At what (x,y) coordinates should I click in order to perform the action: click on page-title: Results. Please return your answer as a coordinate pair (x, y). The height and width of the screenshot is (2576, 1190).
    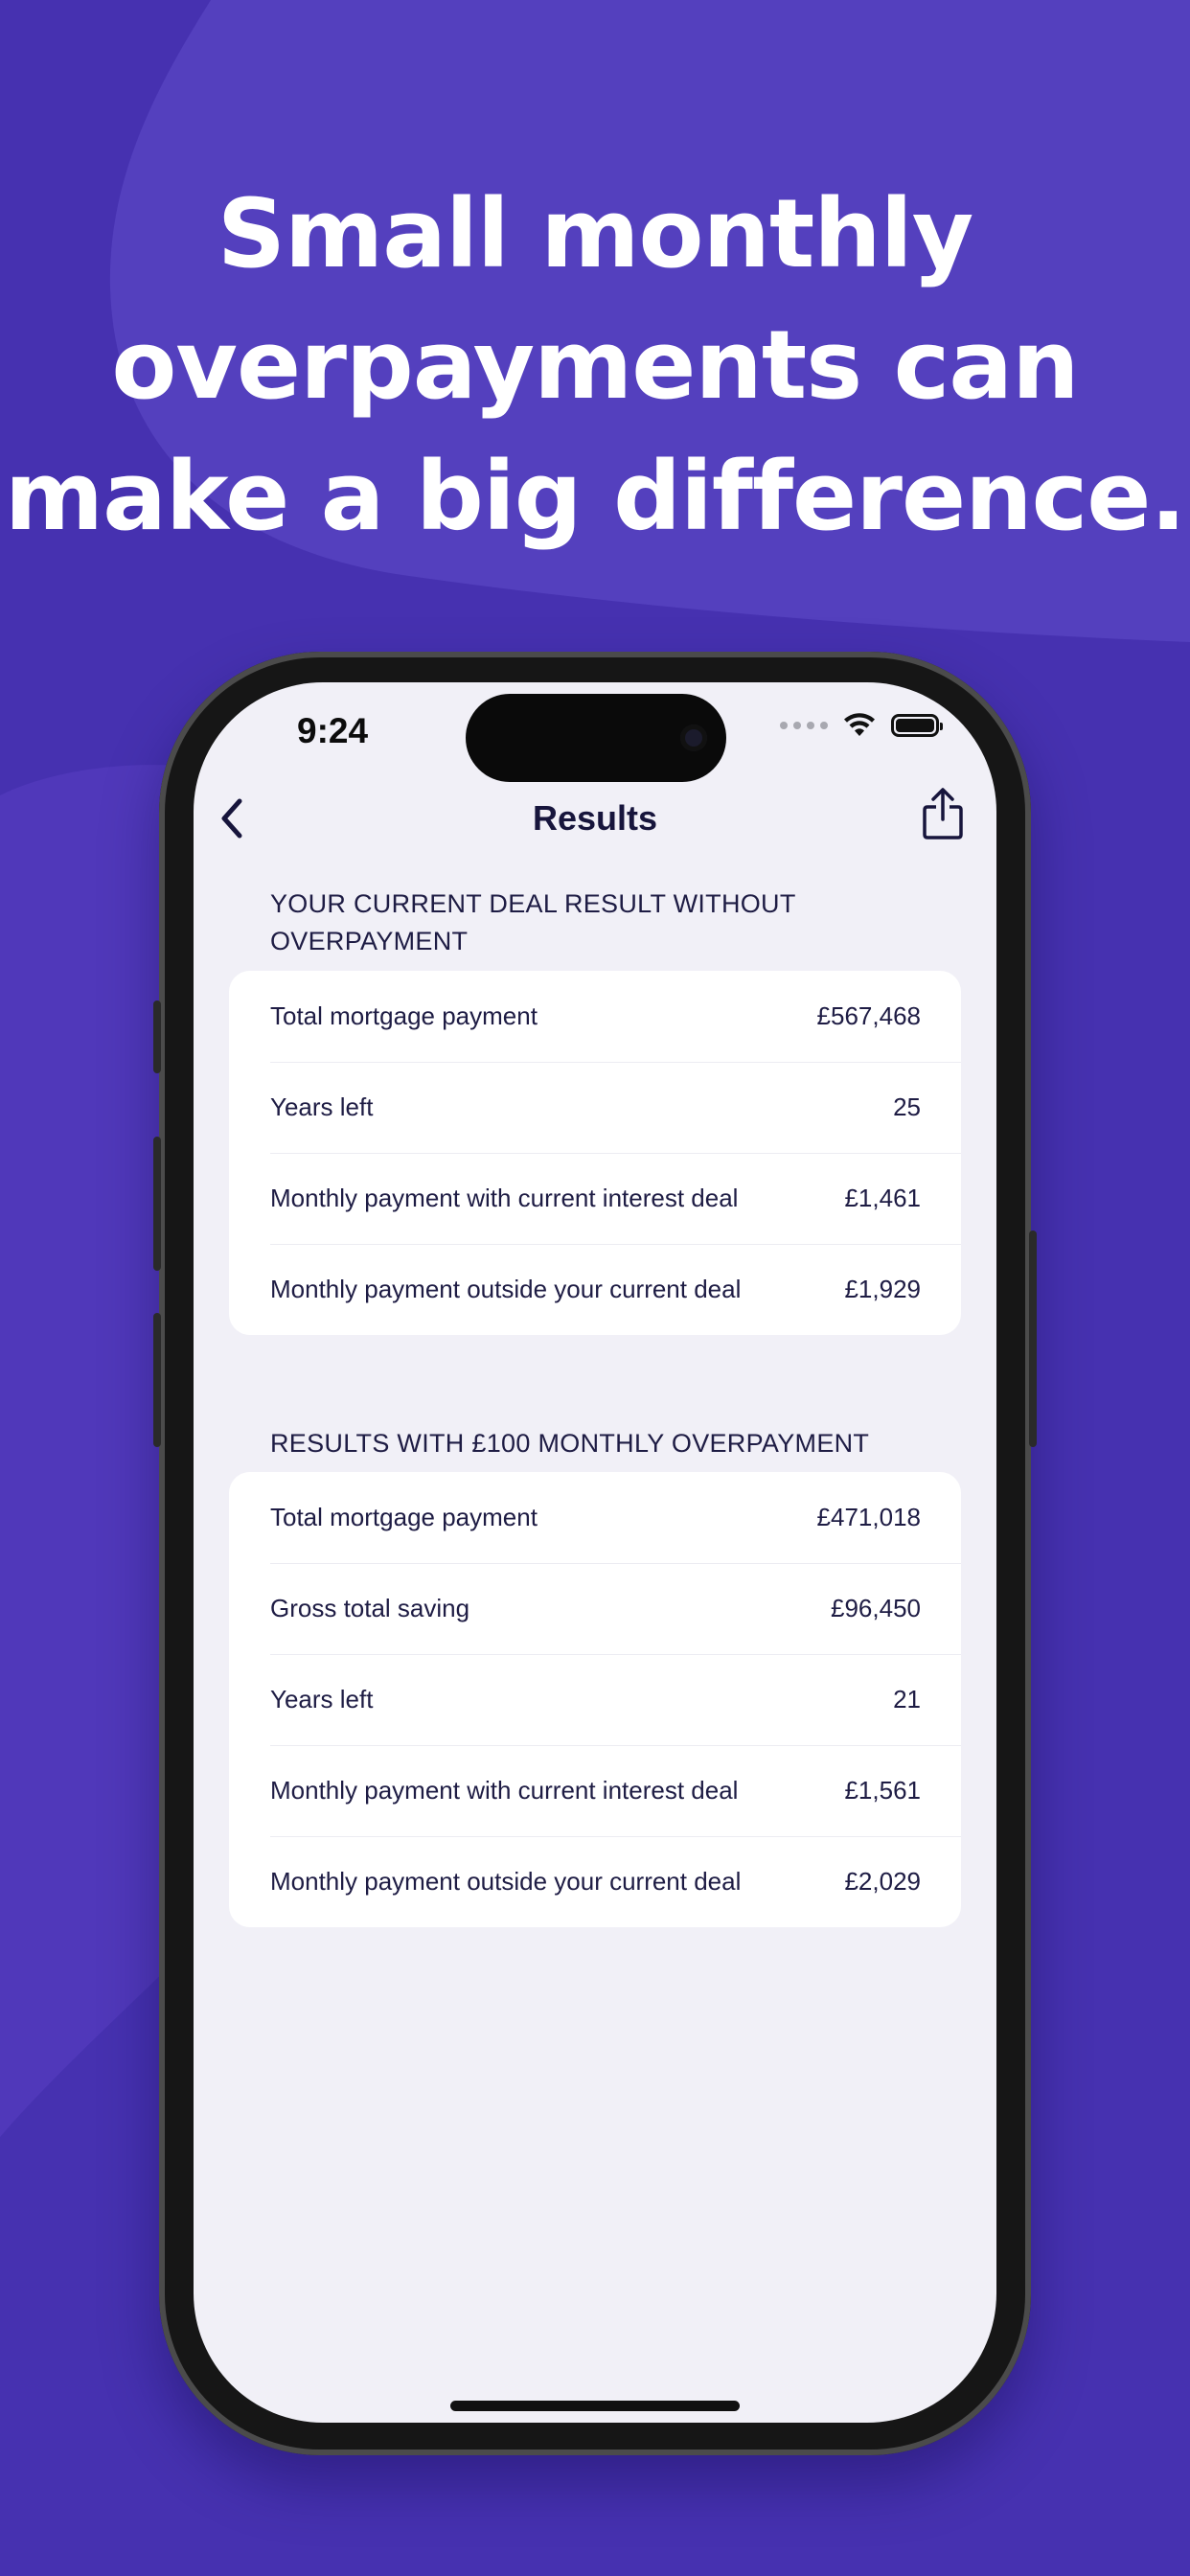
    Looking at the image, I should click on (595, 818).